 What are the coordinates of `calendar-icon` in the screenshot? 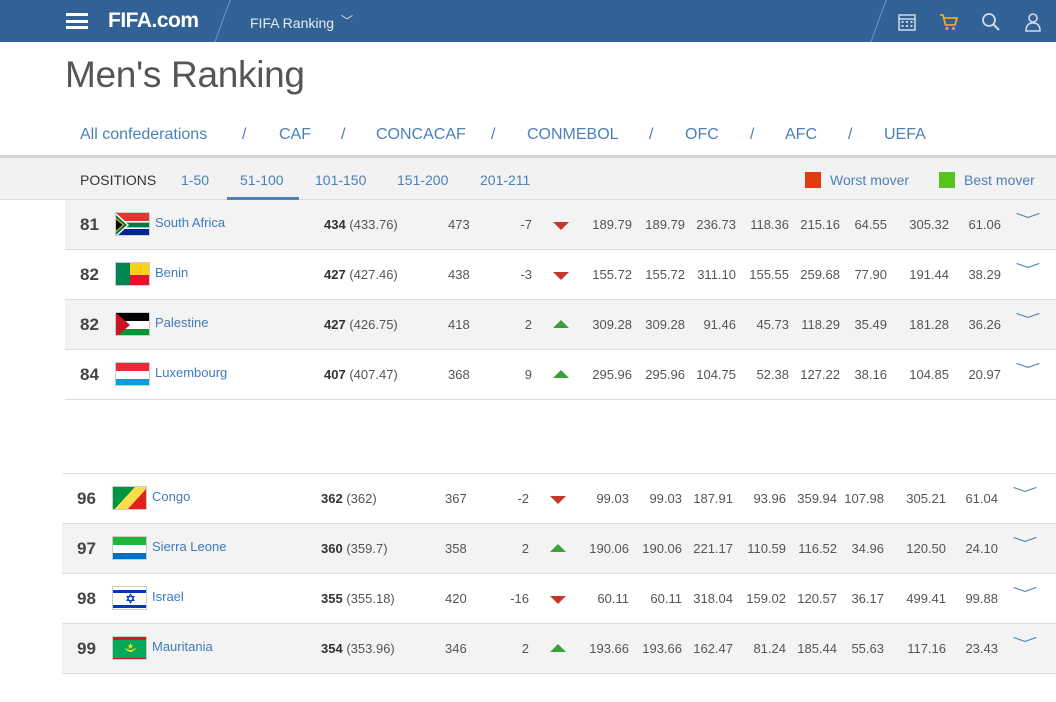 It's located at (907, 22).